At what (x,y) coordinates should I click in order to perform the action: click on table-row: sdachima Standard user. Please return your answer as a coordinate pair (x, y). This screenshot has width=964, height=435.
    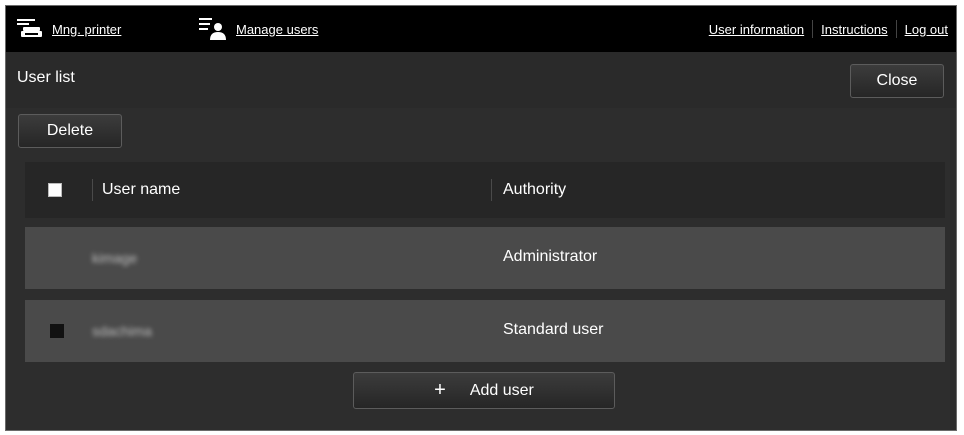
    Looking at the image, I should click on (485, 331).